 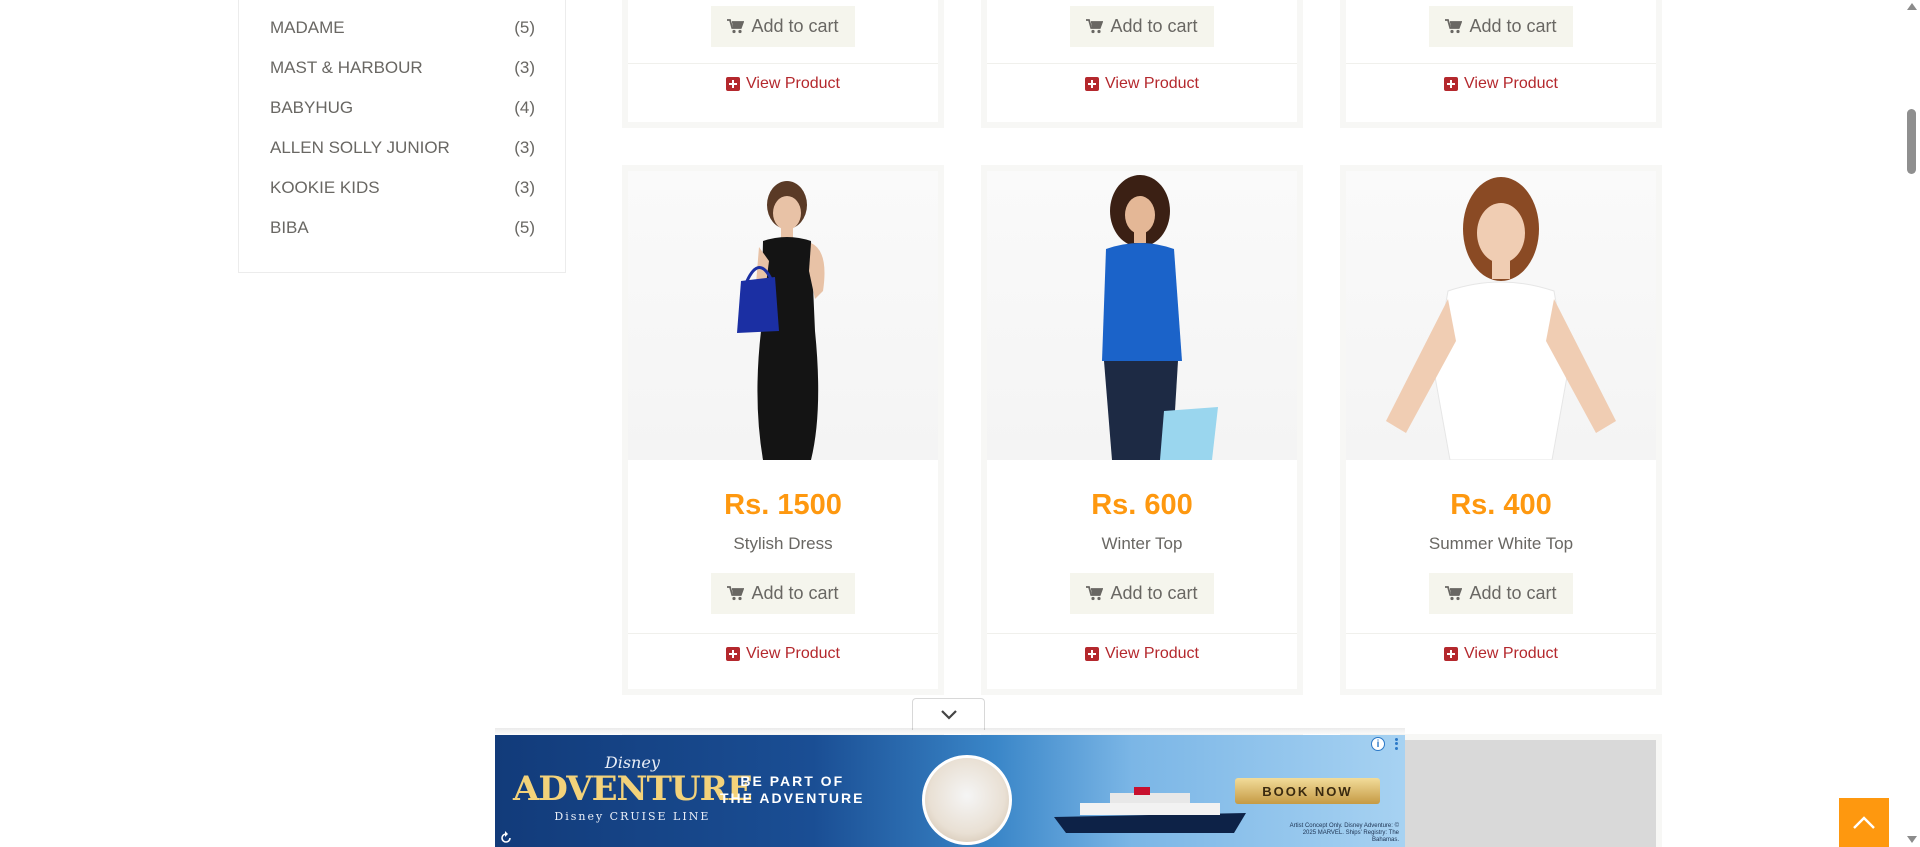 What do you see at coordinates (289, 227) in the screenshot?
I see `brand-name: BIBA` at bounding box center [289, 227].